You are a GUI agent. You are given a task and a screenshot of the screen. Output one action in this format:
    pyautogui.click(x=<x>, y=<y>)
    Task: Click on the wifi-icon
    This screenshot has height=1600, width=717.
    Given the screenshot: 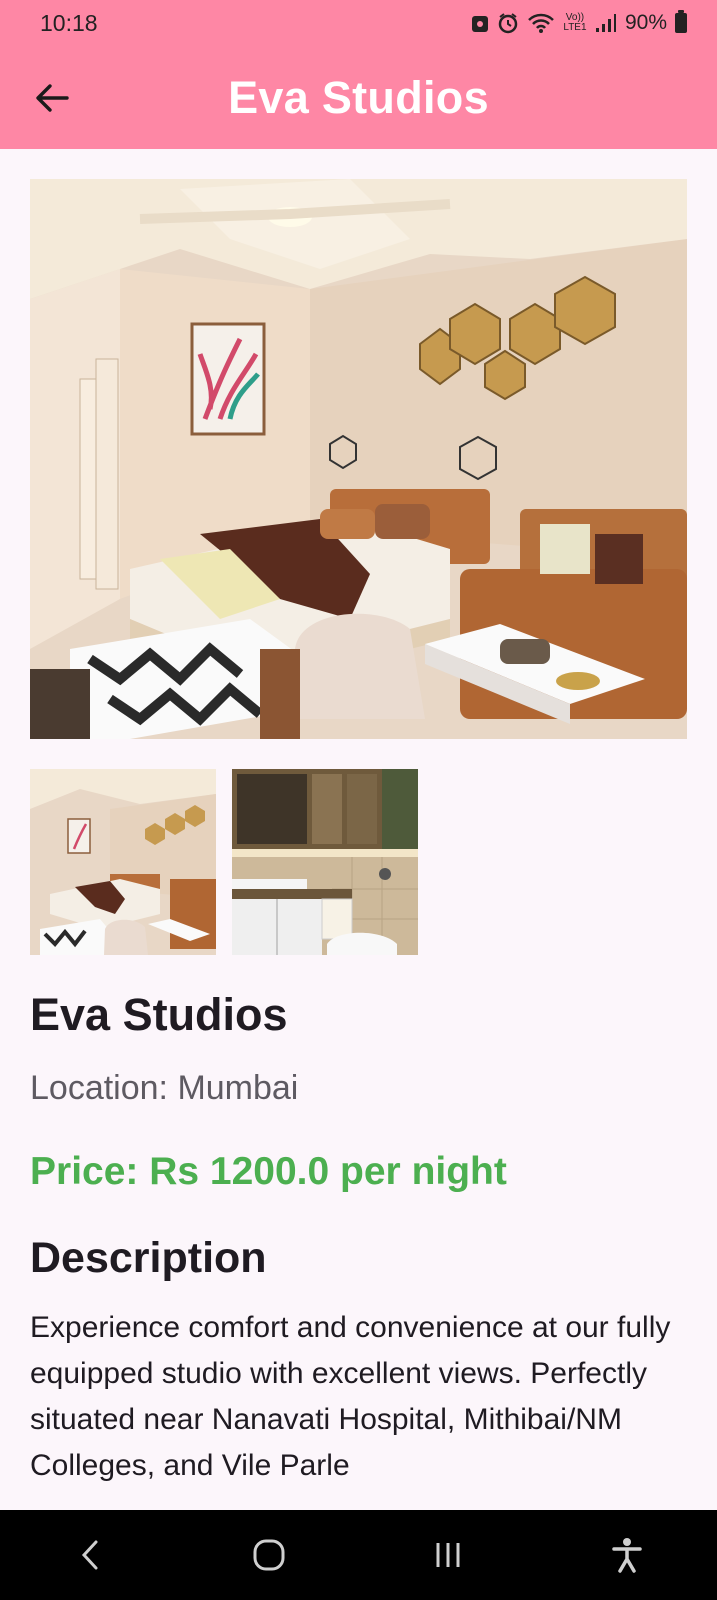 What is the action you would take?
    pyautogui.click(x=541, y=23)
    